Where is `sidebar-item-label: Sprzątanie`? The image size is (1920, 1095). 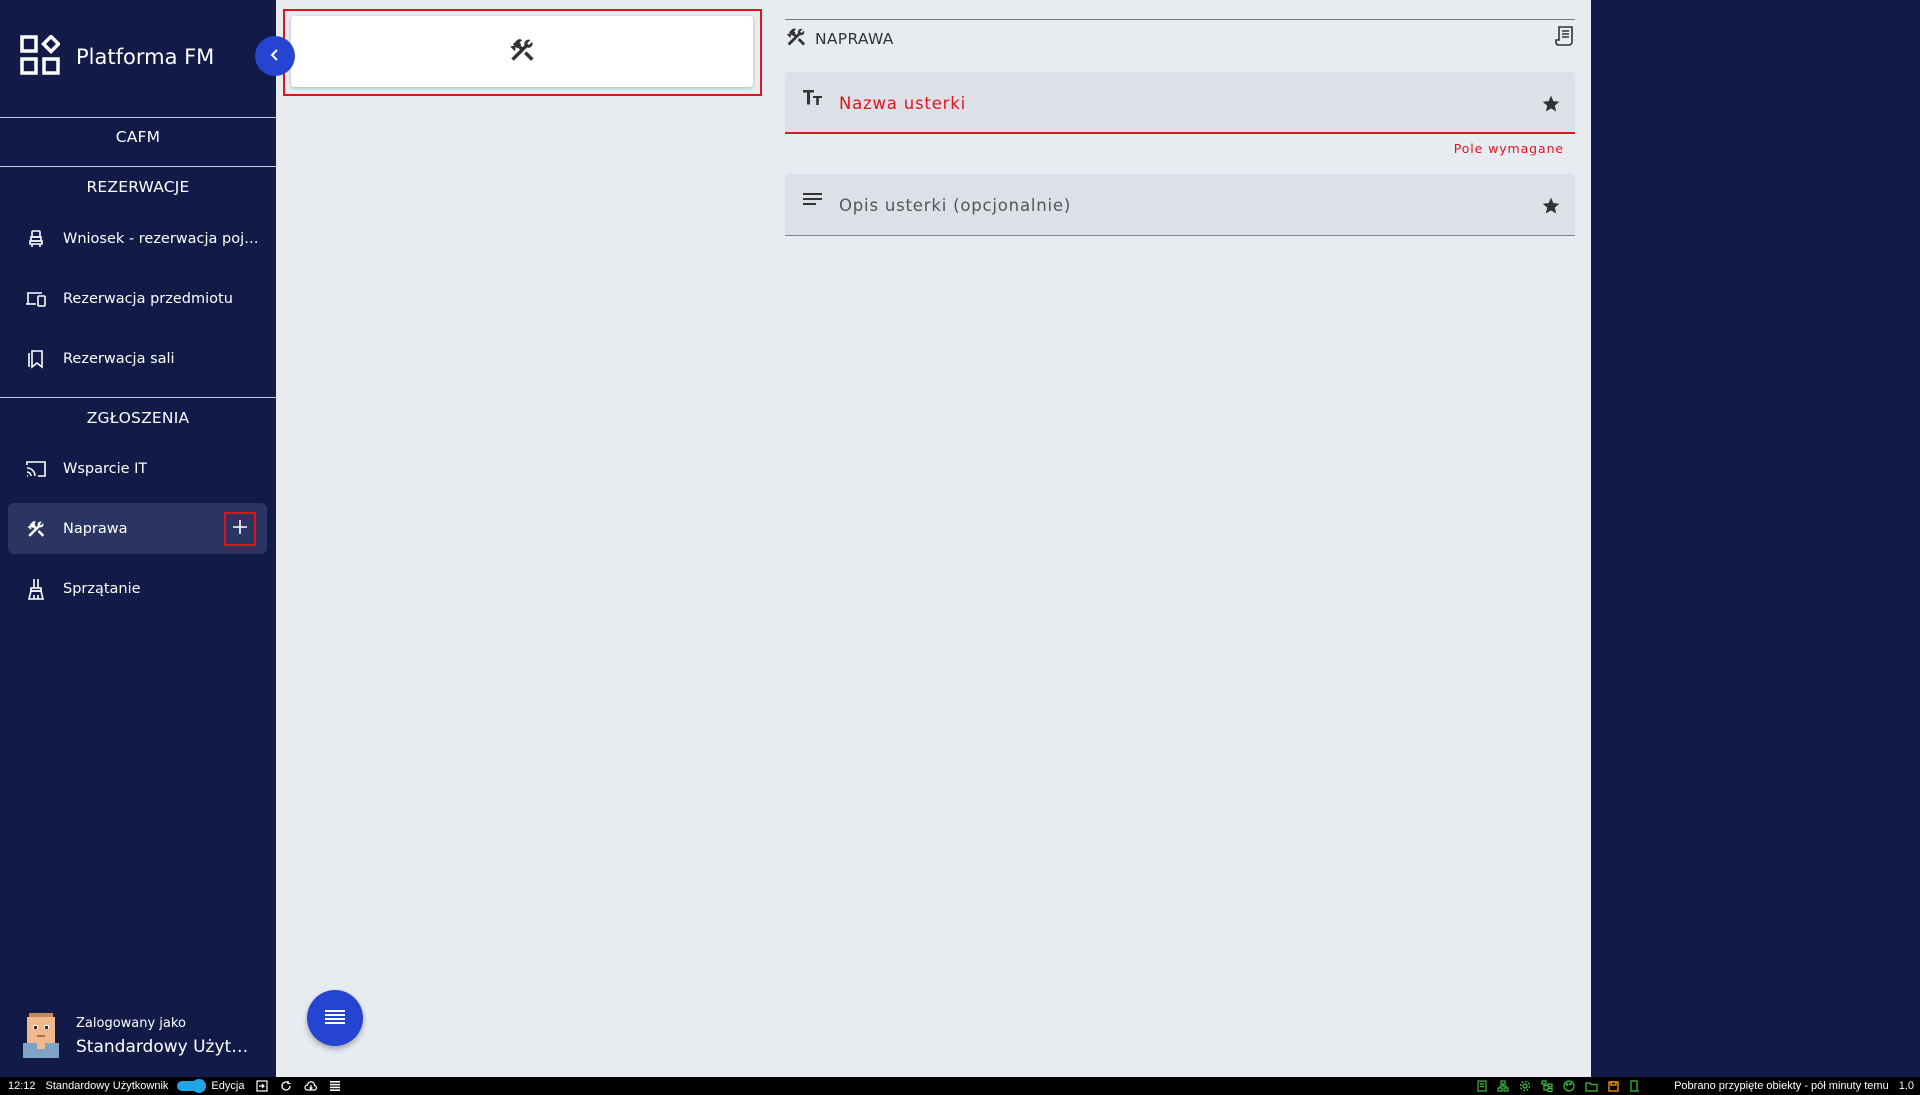 sidebar-item-label: Sprzątanie is located at coordinates (102, 588).